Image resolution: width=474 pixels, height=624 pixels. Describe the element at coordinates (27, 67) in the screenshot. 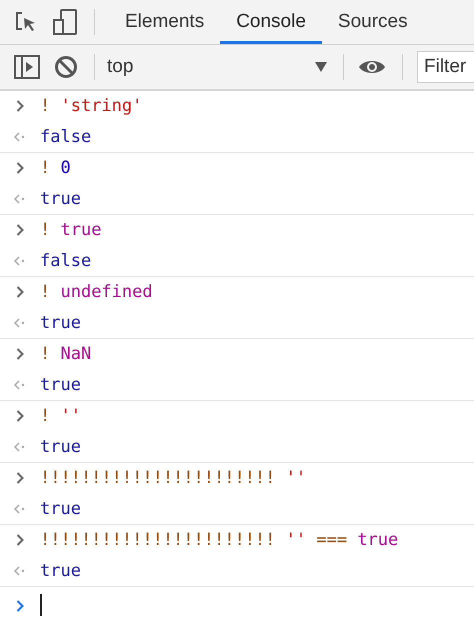

I see `sidebar-icon` at that location.